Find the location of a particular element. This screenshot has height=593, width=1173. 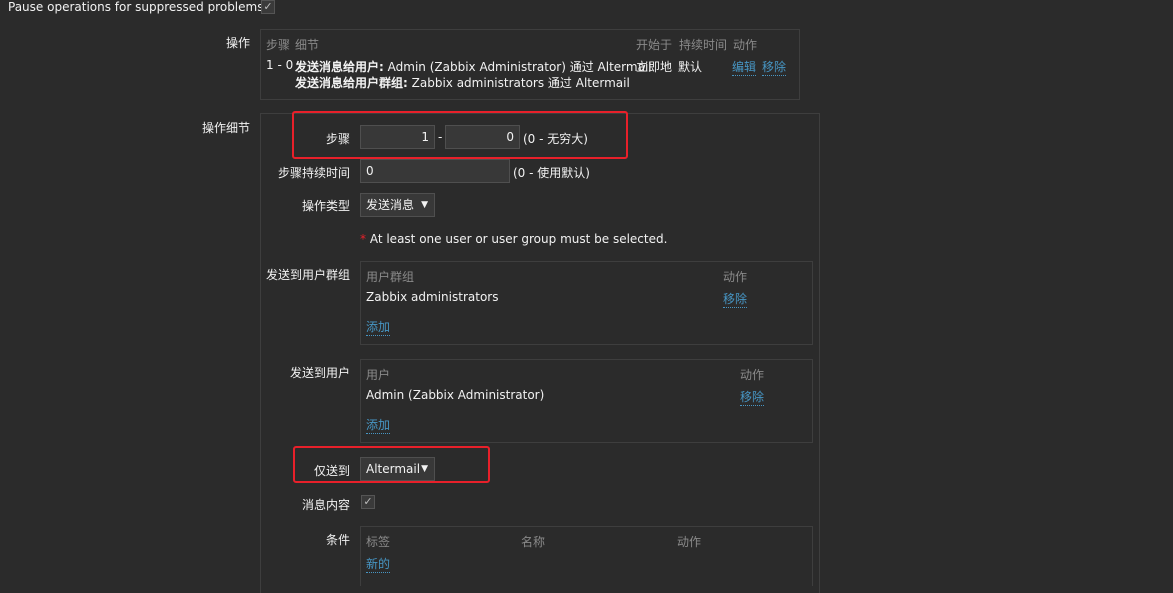

op-start-in: 立即地 is located at coordinates (654, 67).